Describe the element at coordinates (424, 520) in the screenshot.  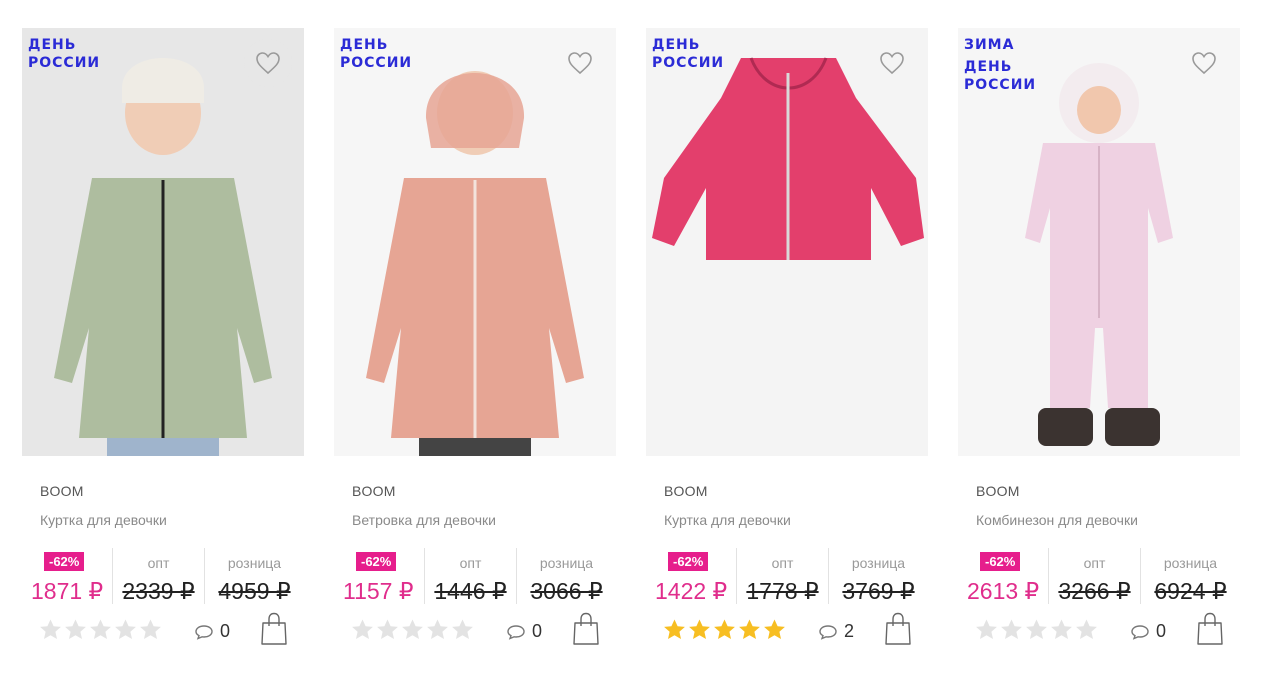
I see `product-name: Ветровка для девочки` at that location.